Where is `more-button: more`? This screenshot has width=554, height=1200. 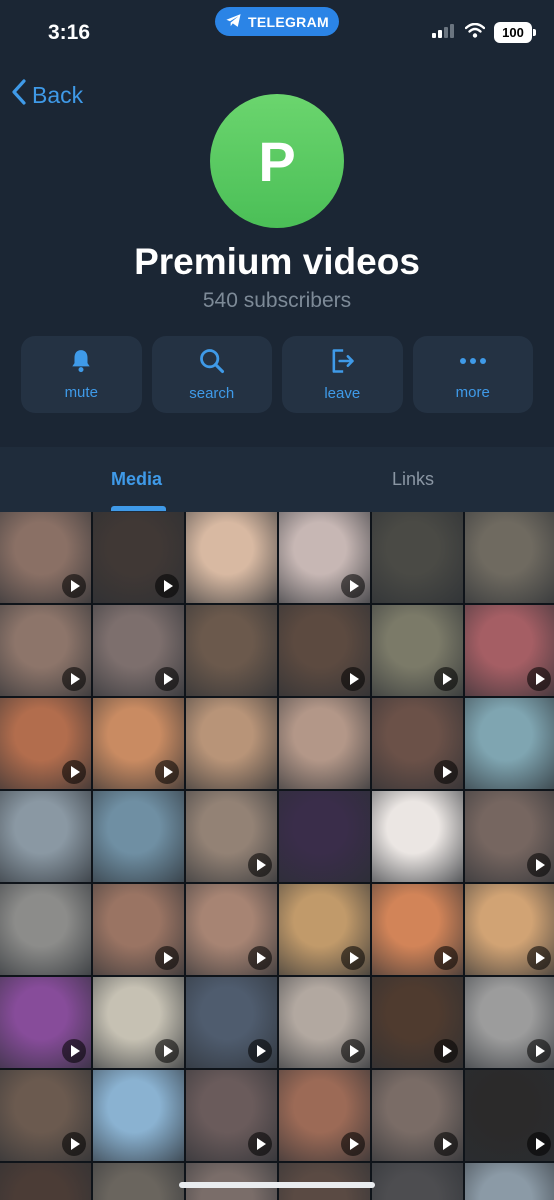
more-button: more is located at coordinates (472, 374).